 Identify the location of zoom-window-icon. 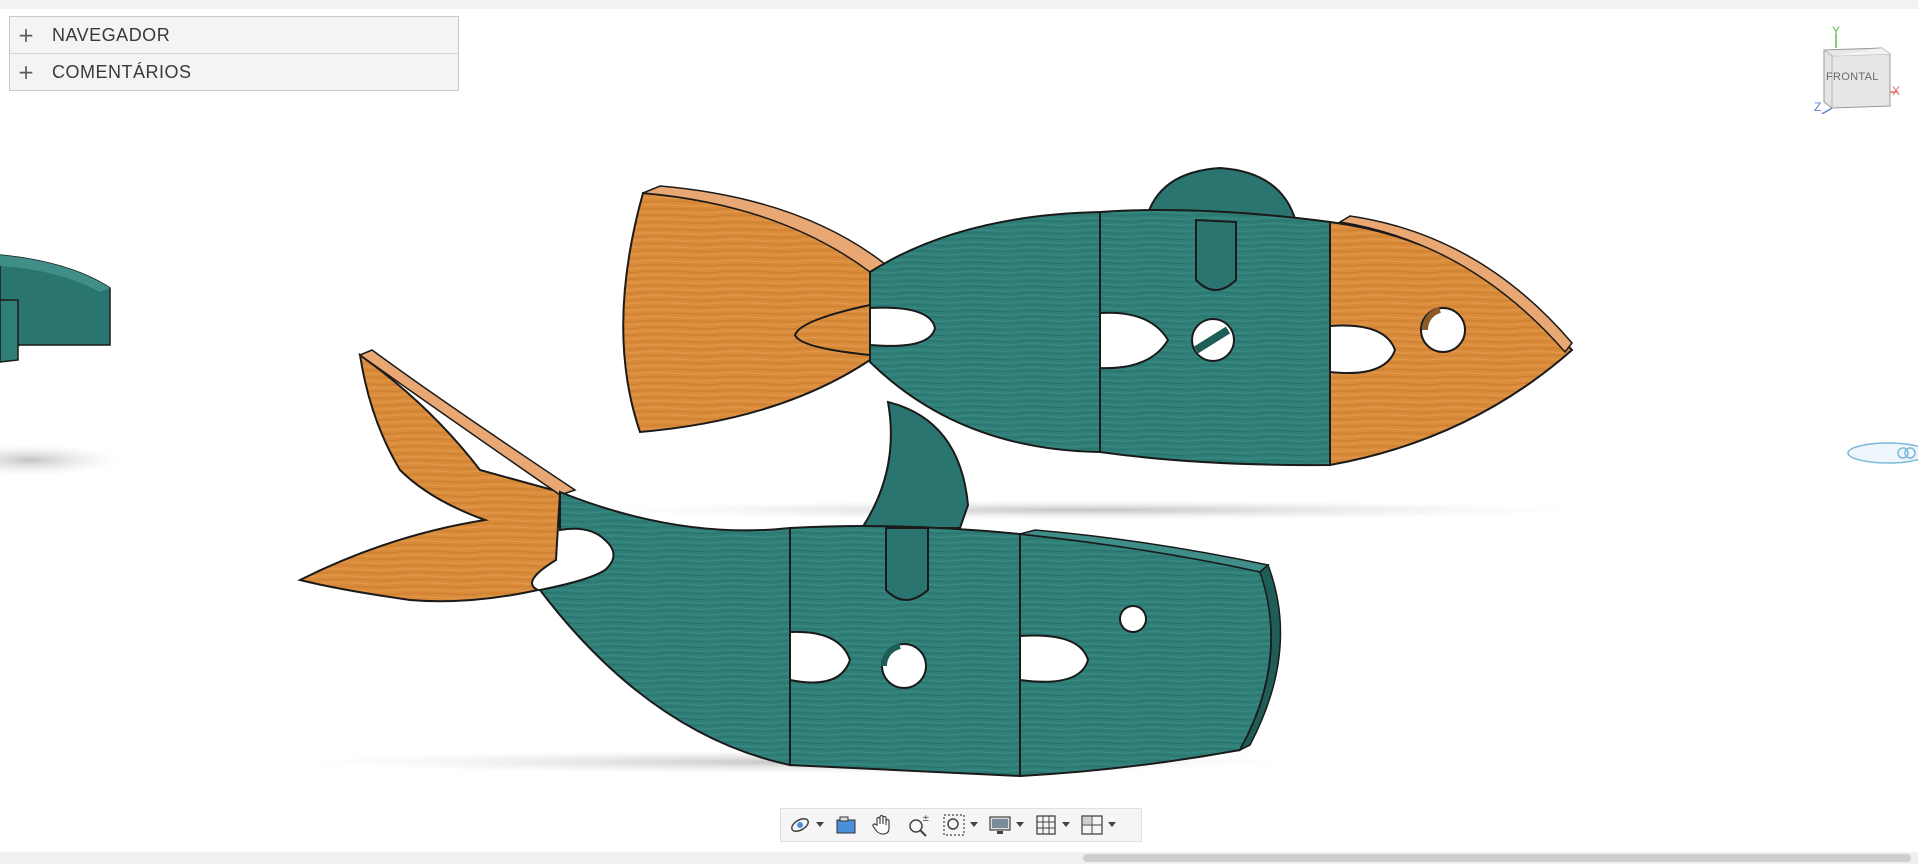
(954, 825).